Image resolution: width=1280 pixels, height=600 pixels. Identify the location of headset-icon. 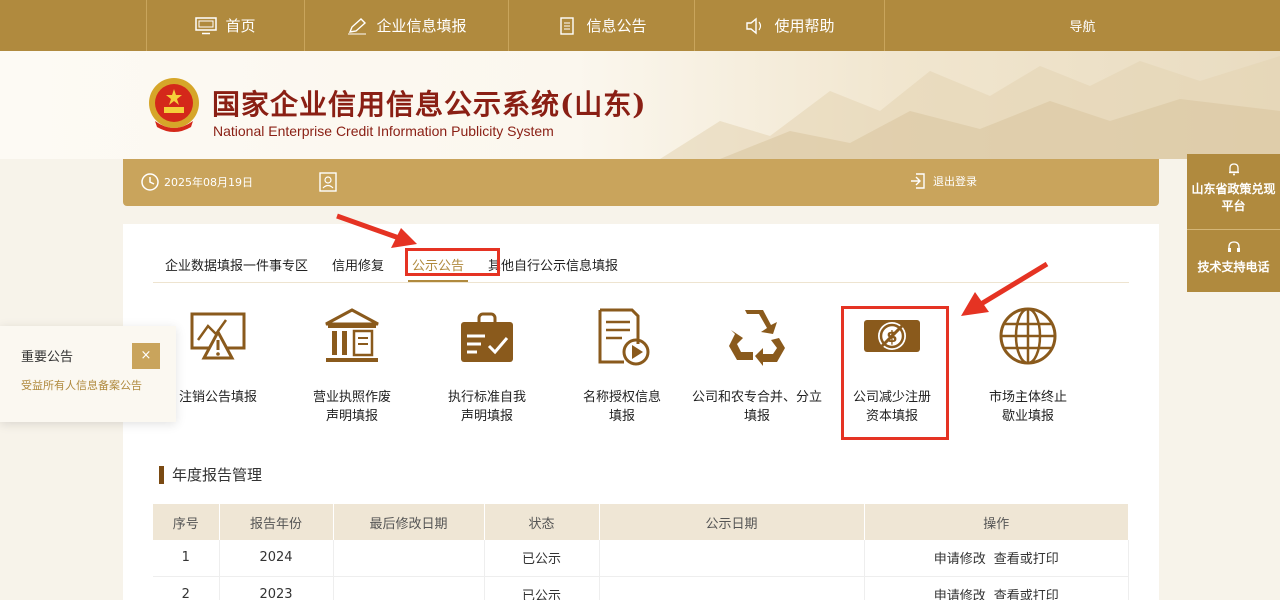
(1233, 246).